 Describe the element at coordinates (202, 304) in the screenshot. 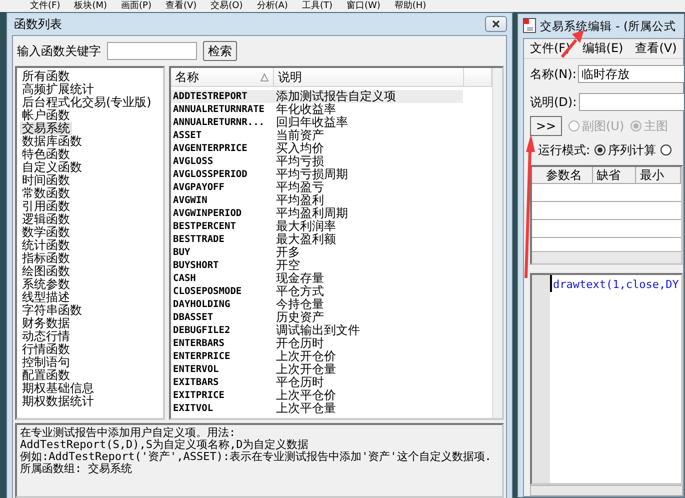

I see `function-name: DAYHOLDING` at that location.